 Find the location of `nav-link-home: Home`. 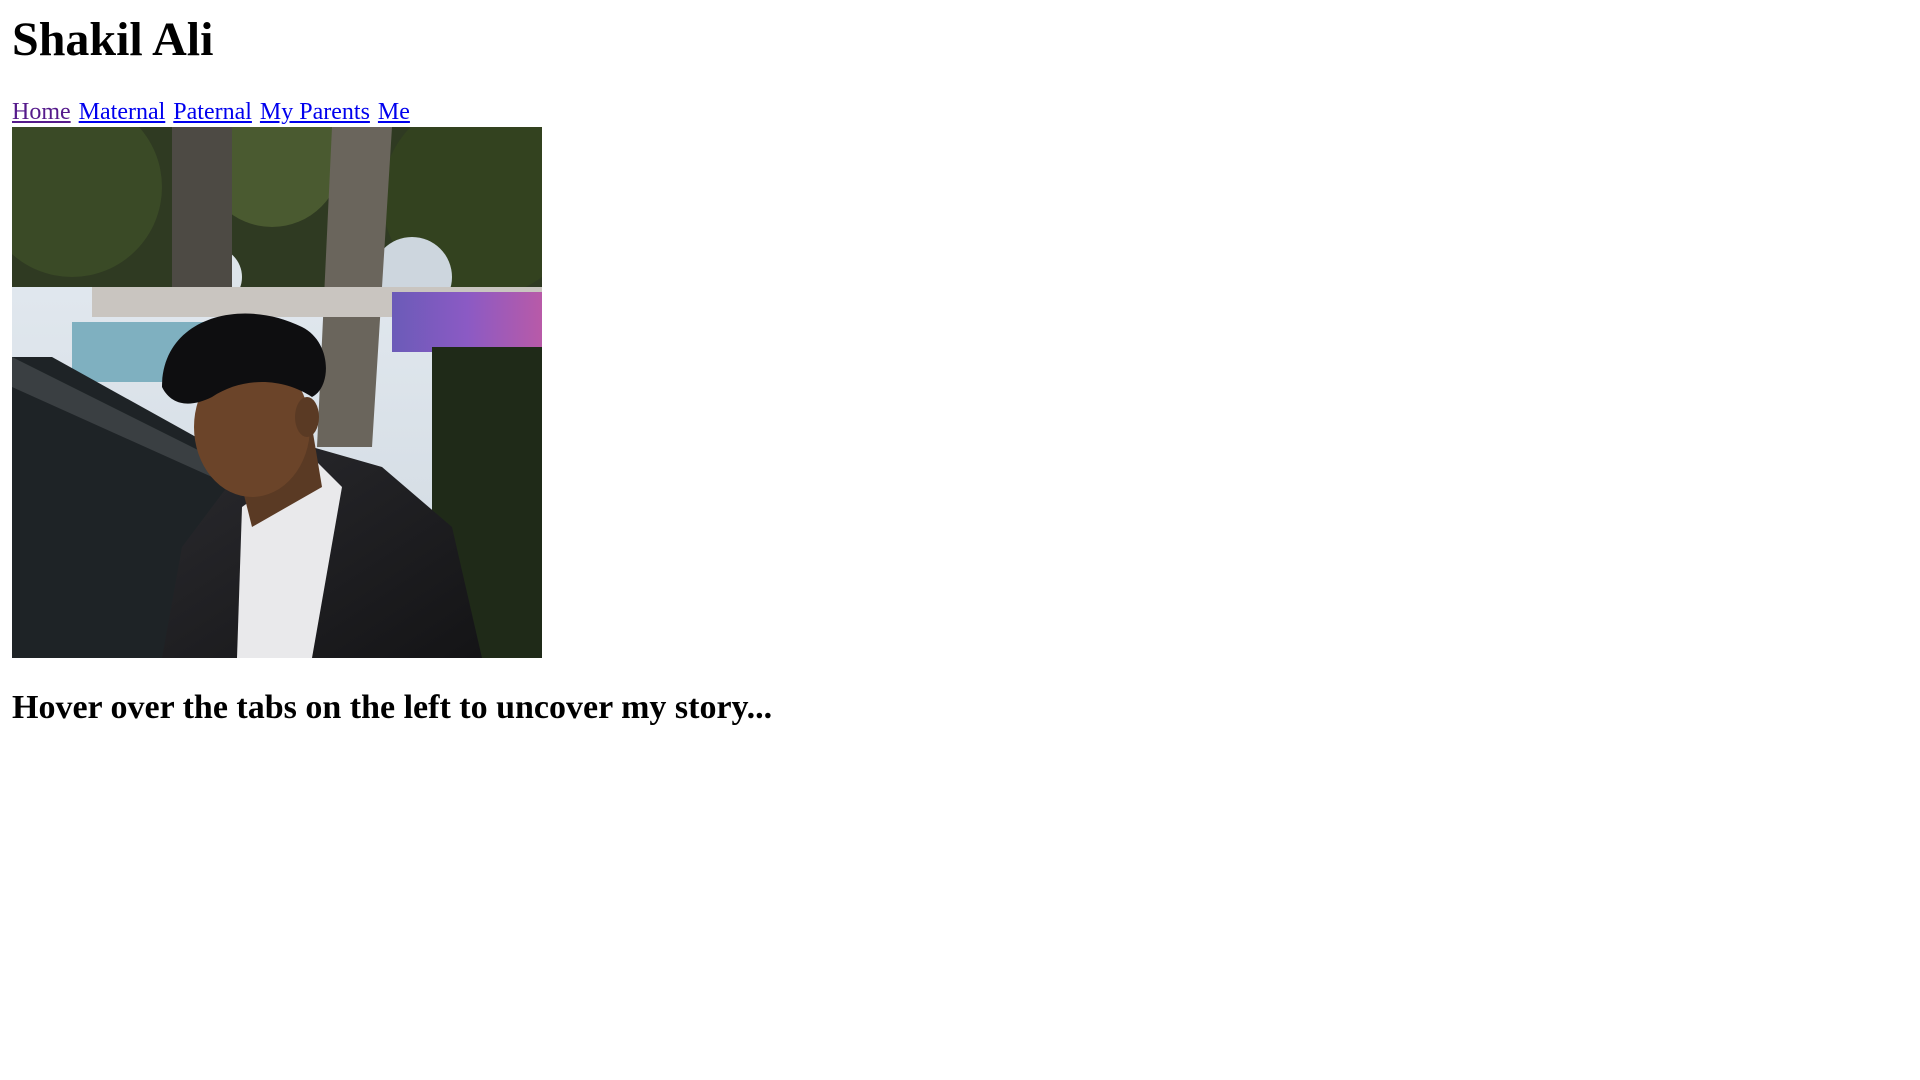

nav-link-home: Home is located at coordinates (41, 112).